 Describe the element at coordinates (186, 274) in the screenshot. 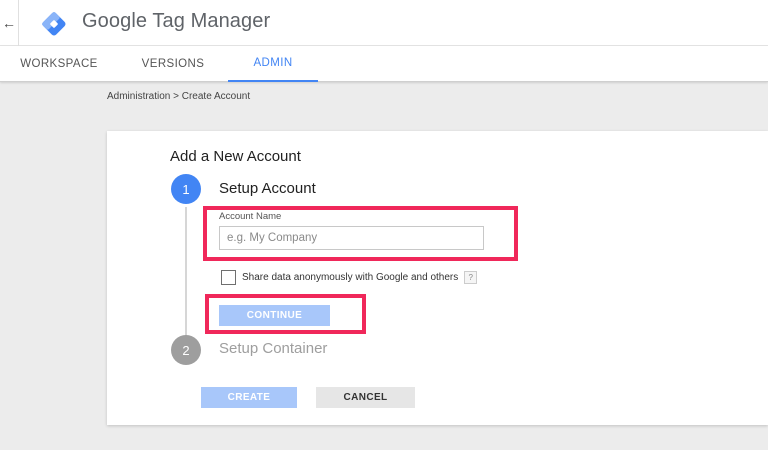

I see `stepper-line` at that location.